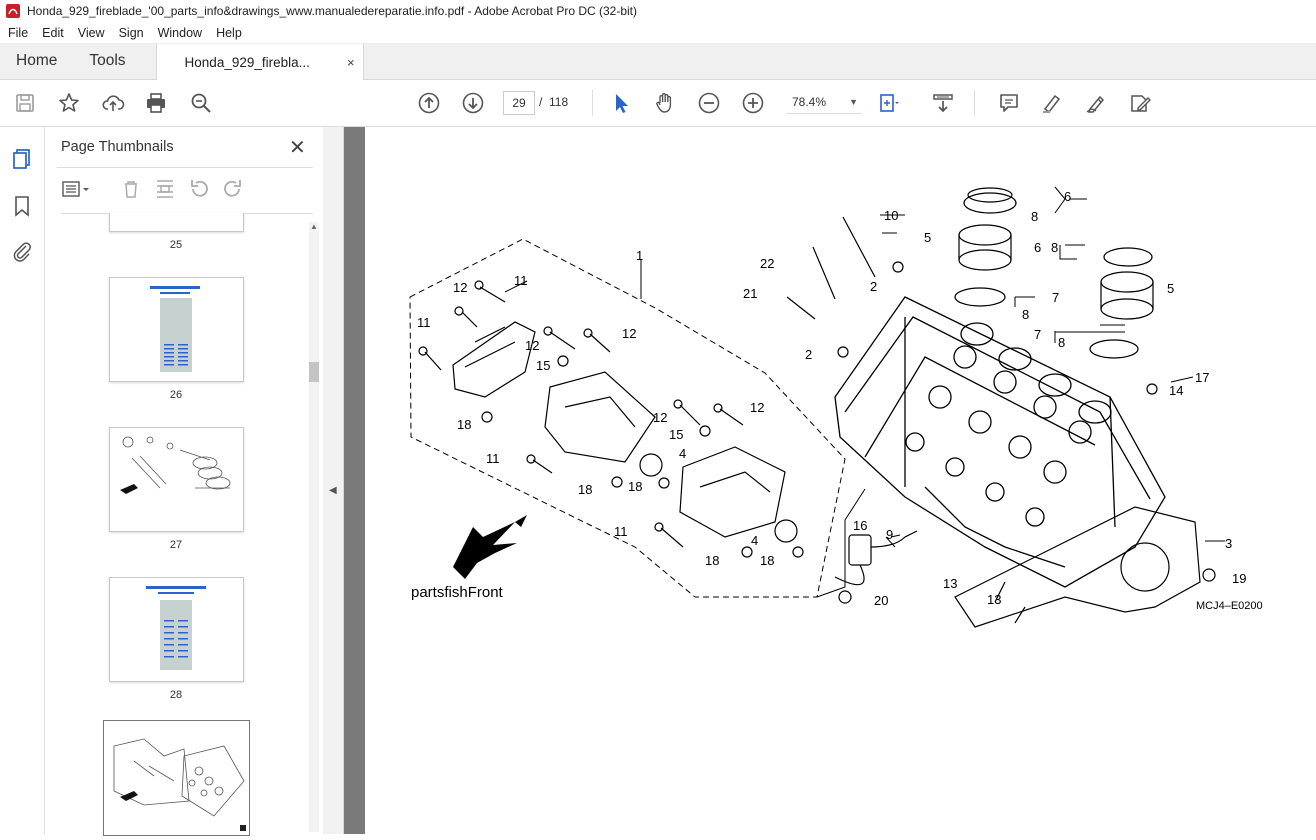 The width and height of the screenshot is (1316, 840). Describe the element at coordinates (117, 147) in the screenshot. I see `panel-title: Page Thumbnails` at that location.